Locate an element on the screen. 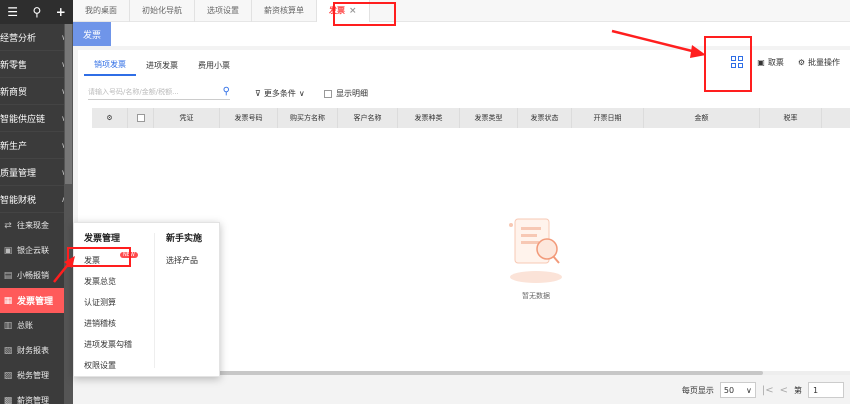  ledger-icon: ▥ is located at coordinates (8, 325).